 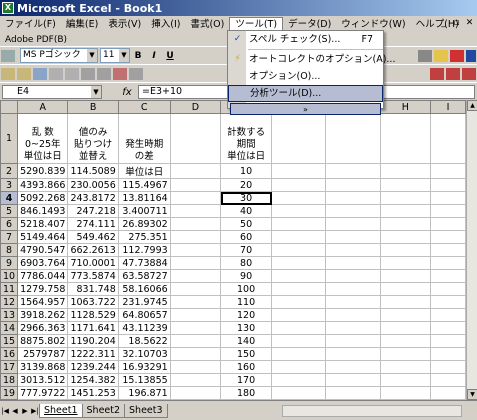 I want to click on toolbar-options-icon, so click(x=471, y=55).